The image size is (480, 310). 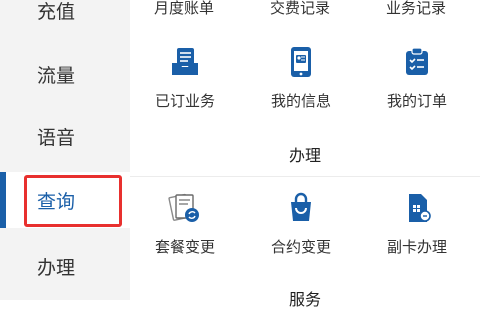 I want to click on section-title-handle: 办理, so click(x=304, y=155).